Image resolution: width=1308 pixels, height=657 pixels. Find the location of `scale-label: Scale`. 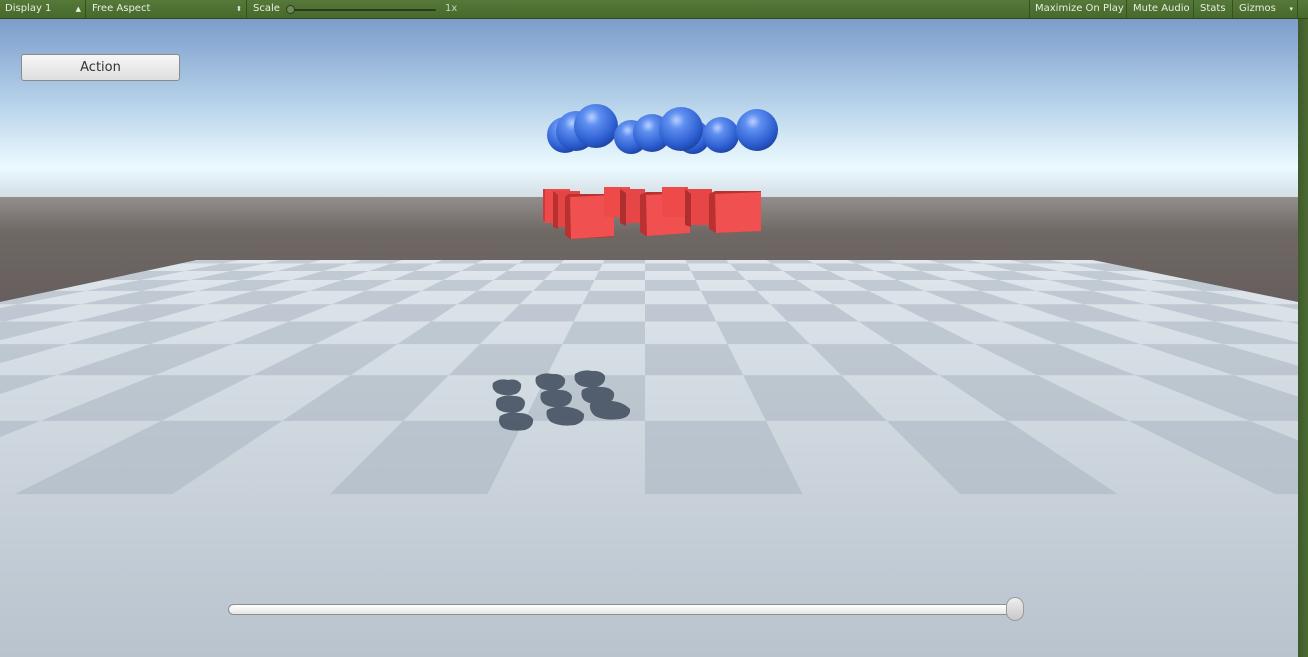

scale-label: Scale is located at coordinates (266, 8).